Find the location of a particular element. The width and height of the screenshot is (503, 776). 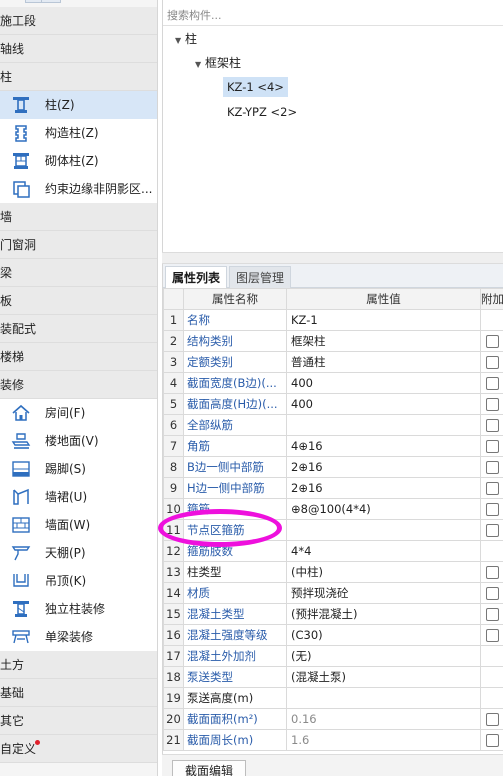

property-name: 结构类别 is located at coordinates (235, 341).